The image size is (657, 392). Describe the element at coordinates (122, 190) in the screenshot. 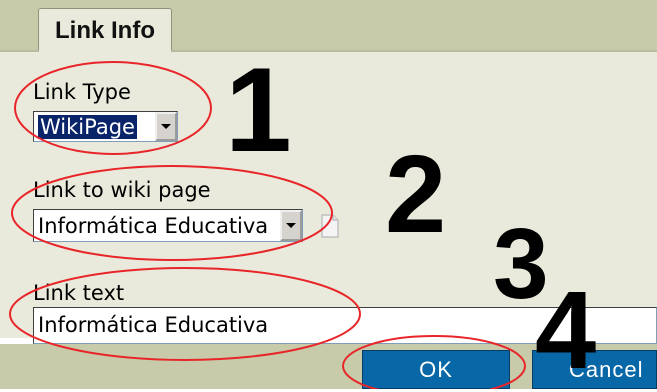

I see `wiki-page-label: Link to wiki page` at that location.